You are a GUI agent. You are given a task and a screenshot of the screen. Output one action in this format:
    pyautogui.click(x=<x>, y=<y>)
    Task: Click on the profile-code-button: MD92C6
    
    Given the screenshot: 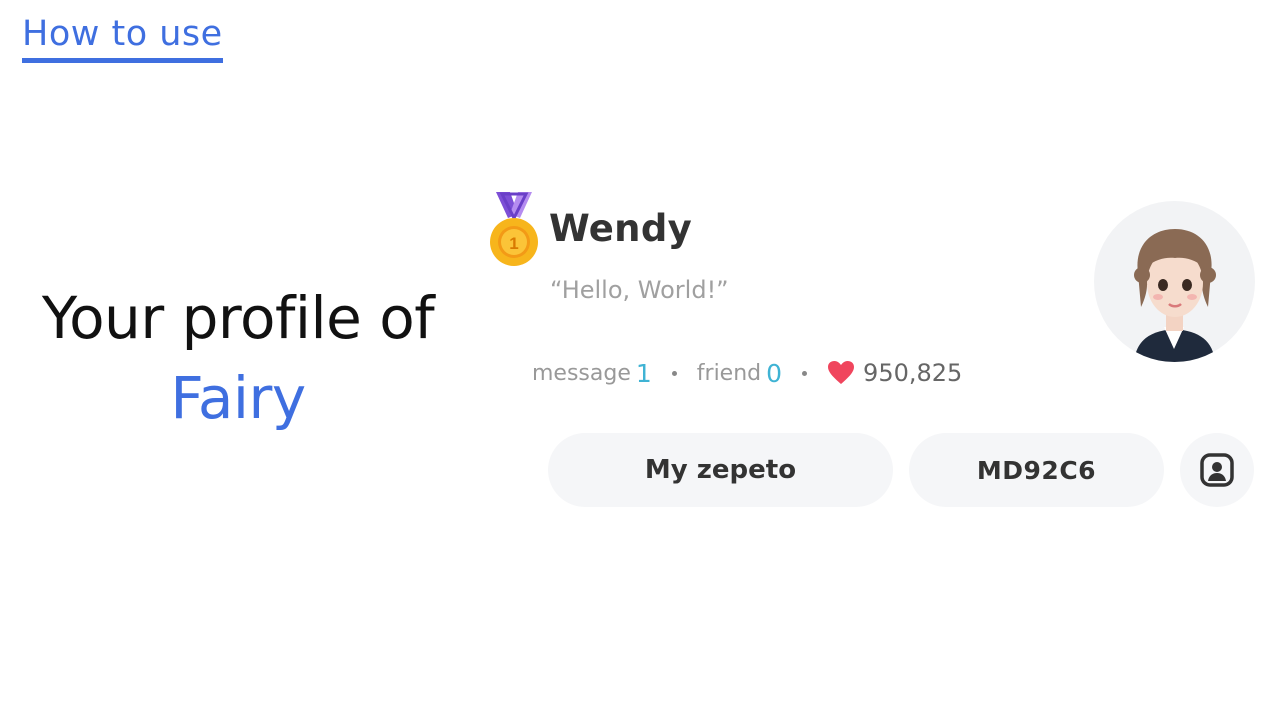 What is the action you would take?
    pyautogui.click(x=1036, y=470)
    